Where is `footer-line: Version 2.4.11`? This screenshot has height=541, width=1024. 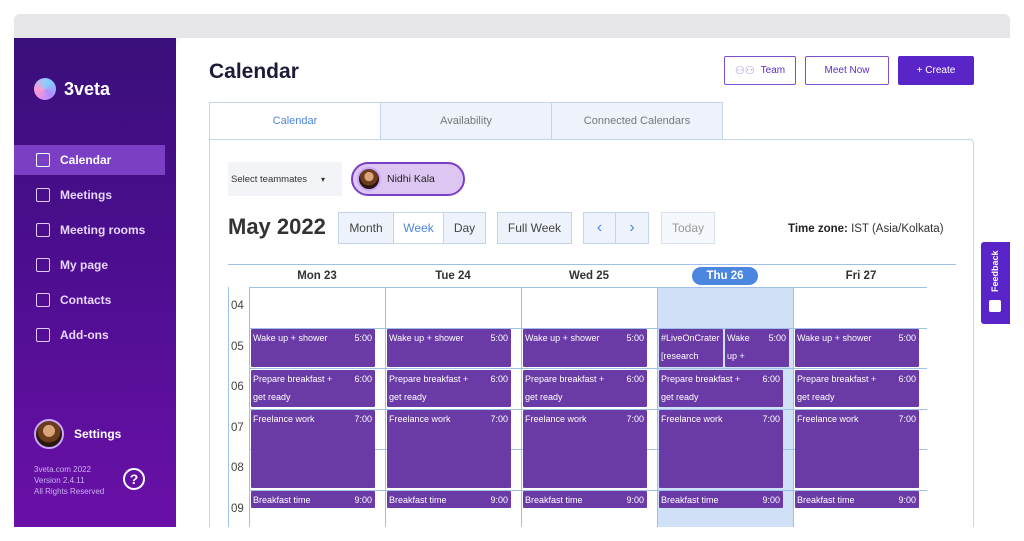 footer-line: Version 2.4.11 is located at coordinates (59, 480).